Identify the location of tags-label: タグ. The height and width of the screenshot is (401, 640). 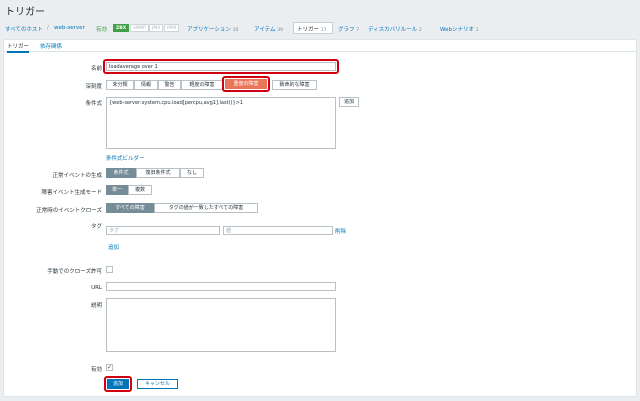
(96, 227).